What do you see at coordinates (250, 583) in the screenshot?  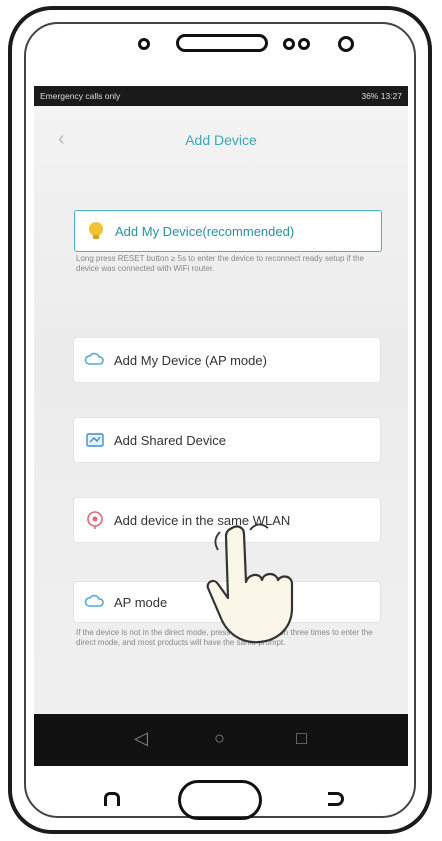 I see `hand-pointer-icon` at bounding box center [250, 583].